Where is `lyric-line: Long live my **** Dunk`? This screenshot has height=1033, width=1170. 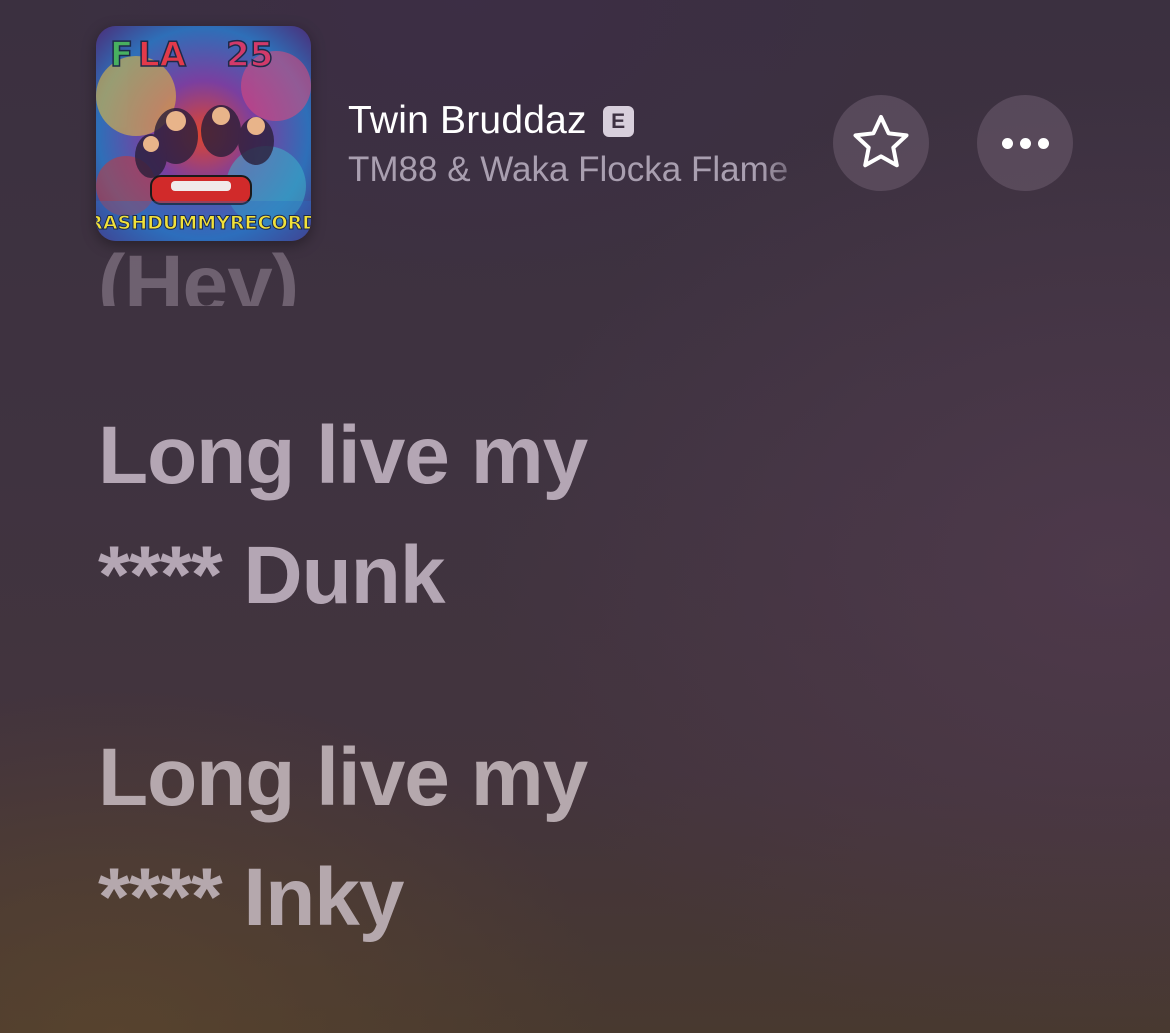 lyric-line: Long live my **** Dunk is located at coordinates (343, 516).